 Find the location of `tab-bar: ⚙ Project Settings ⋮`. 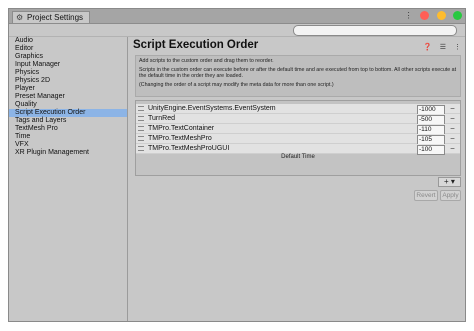

tab-bar: ⚙ Project Settings ⋮ is located at coordinates (237, 16).